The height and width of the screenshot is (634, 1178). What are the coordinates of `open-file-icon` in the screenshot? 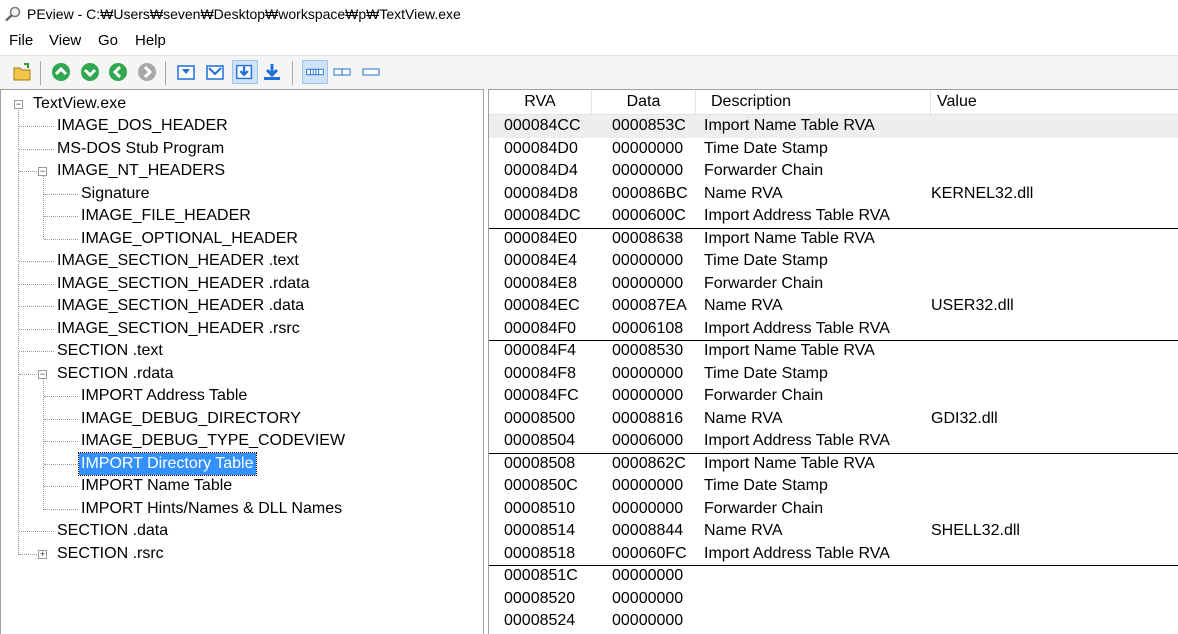 It's located at (22, 72).